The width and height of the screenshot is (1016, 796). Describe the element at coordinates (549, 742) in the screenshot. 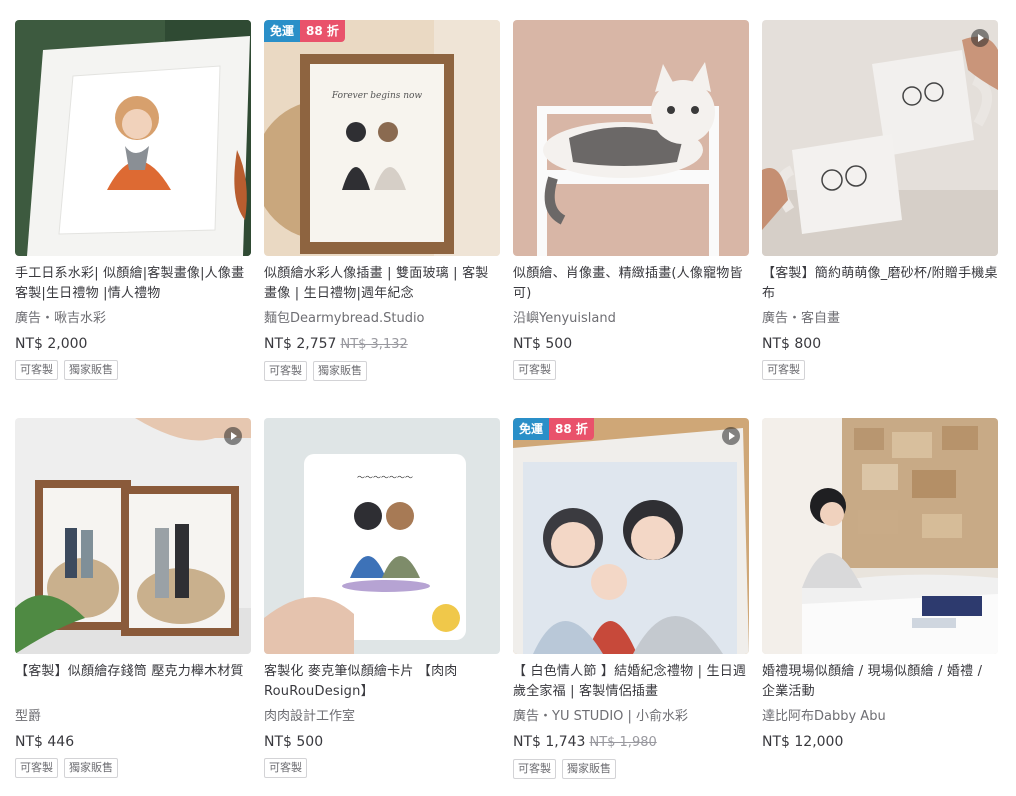

I see `price-value: NT$ 1,743` at that location.